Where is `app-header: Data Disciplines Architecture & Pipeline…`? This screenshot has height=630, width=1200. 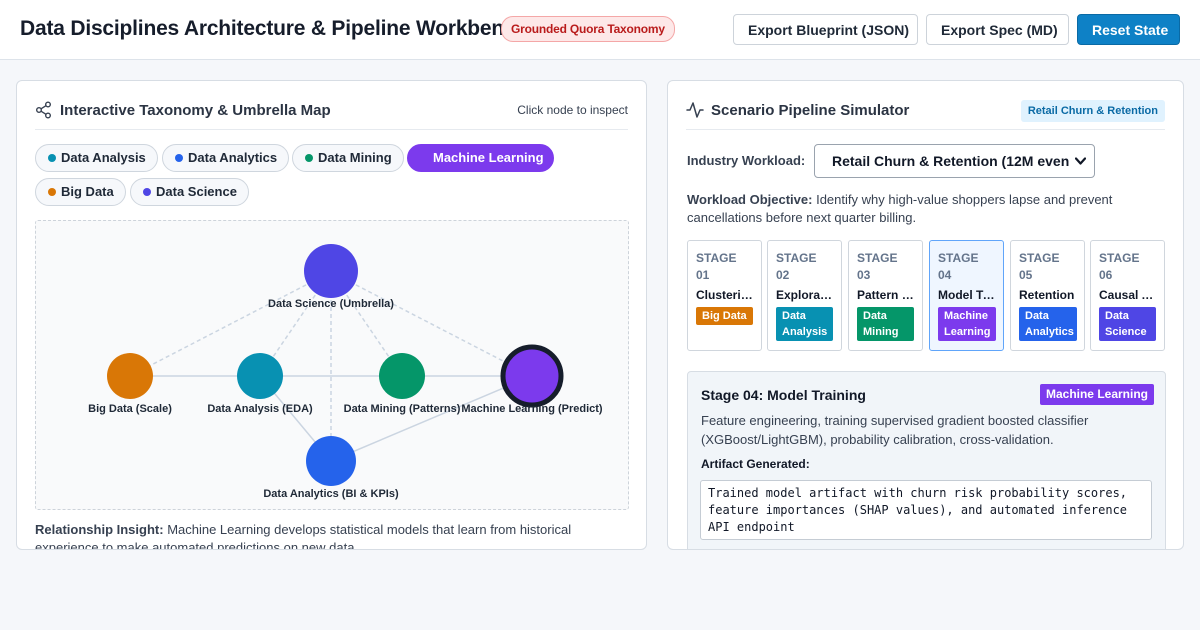
app-header: Data Disciplines Architecture & Pipeline… is located at coordinates (600, 30).